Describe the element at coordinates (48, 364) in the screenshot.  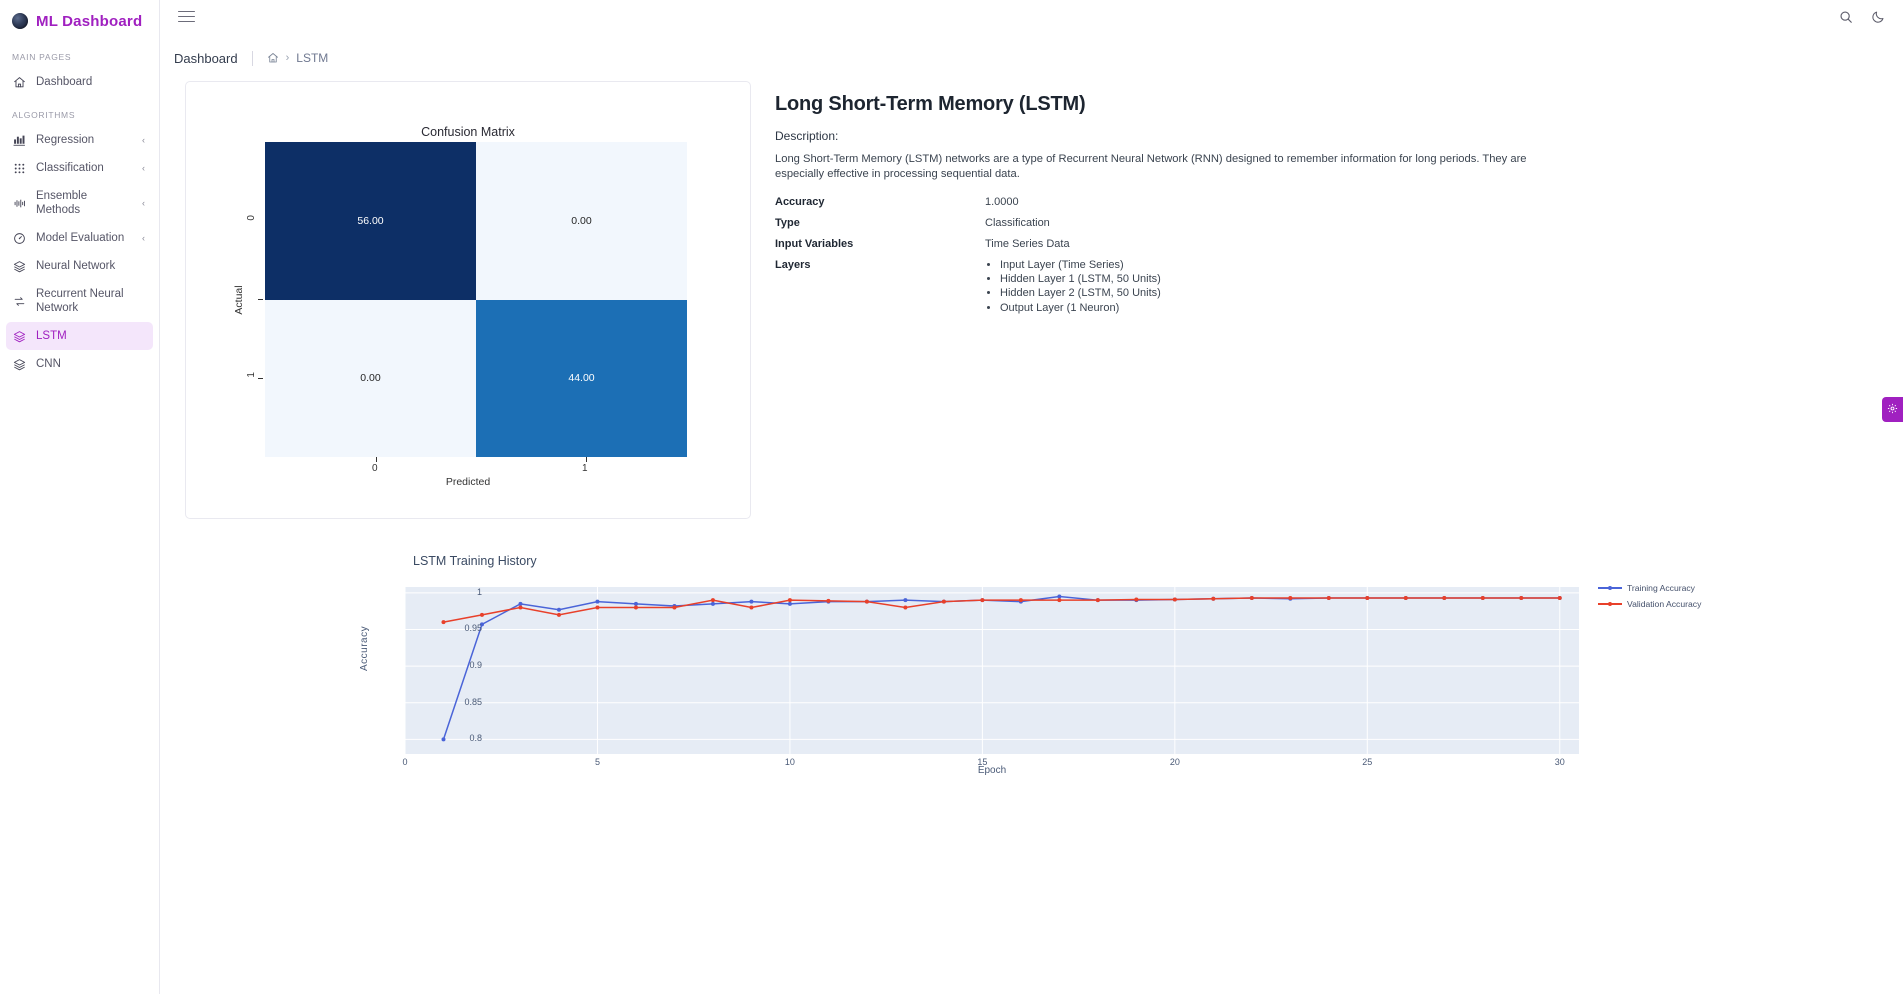
I see `sidebar-item-label: CNN` at that location.